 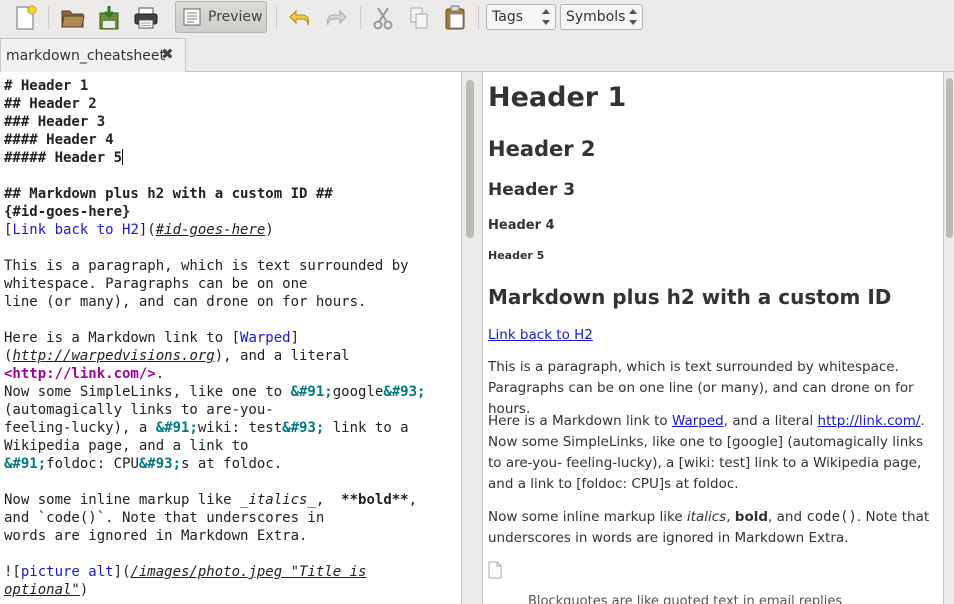 What do you see at coordinates (580, 421) in the screenshot?
I see `paragraph-text: Here is a Markdown link to` at bounding box center [580, 421].